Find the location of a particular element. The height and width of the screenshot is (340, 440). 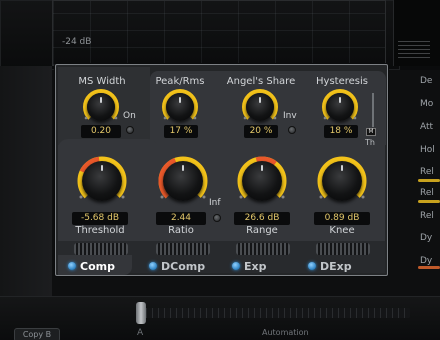

ms-width-on-toggle is located at coordinates (130, 130).